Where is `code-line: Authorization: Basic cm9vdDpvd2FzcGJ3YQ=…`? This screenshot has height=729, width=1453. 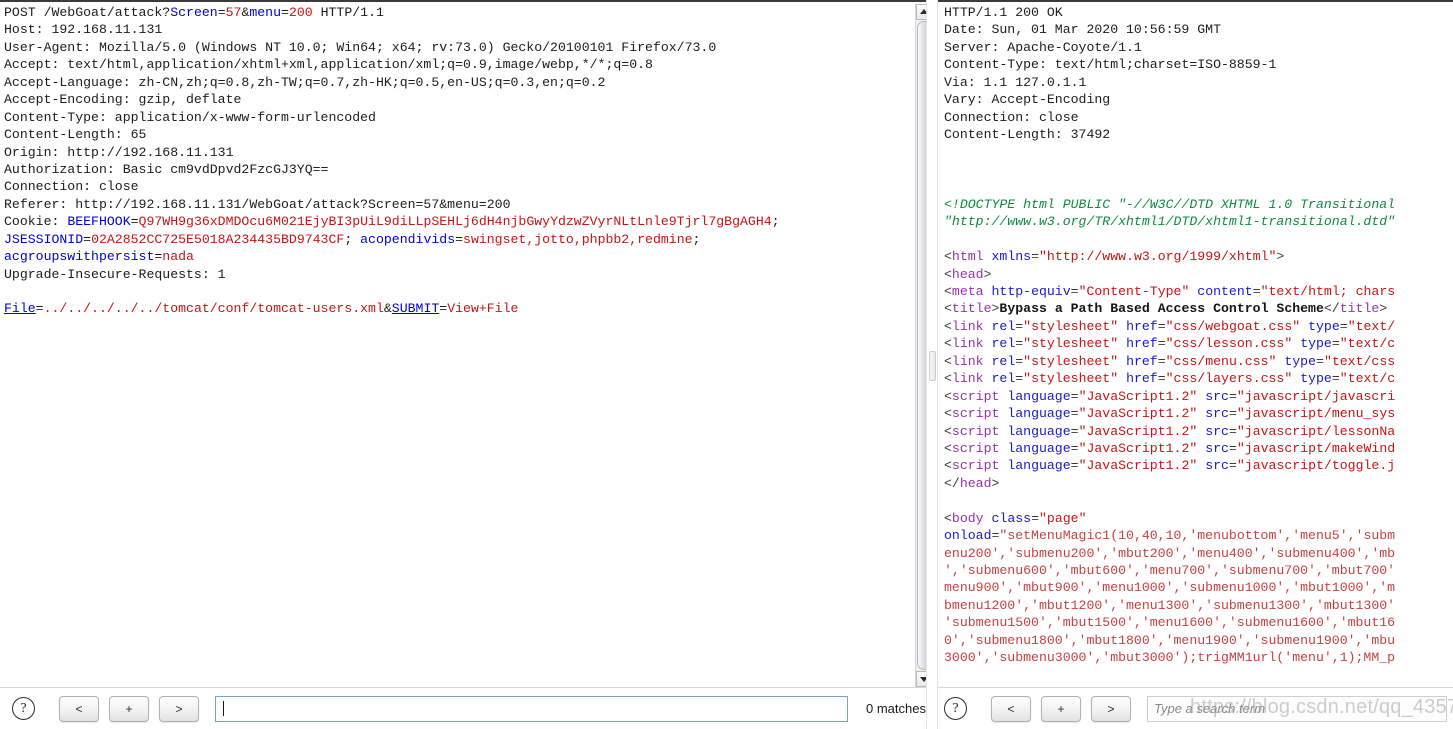 code-line: Authorization: Basic cm9vdDpvd2FzcGJ3YQ=… is located at coordinates (392, 169).